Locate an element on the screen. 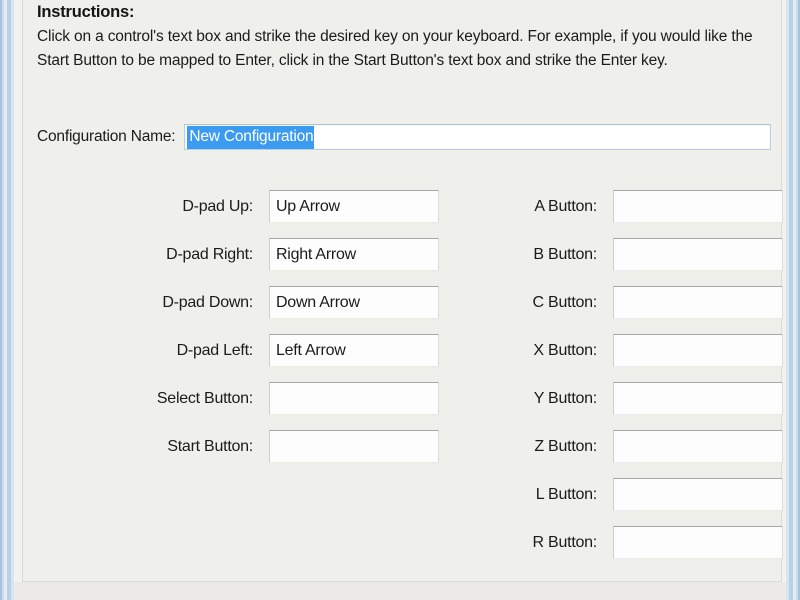 This screenshot has width=800, height=600. mapping-row-z-button: Z Button: is located at coordinates (627, 446).